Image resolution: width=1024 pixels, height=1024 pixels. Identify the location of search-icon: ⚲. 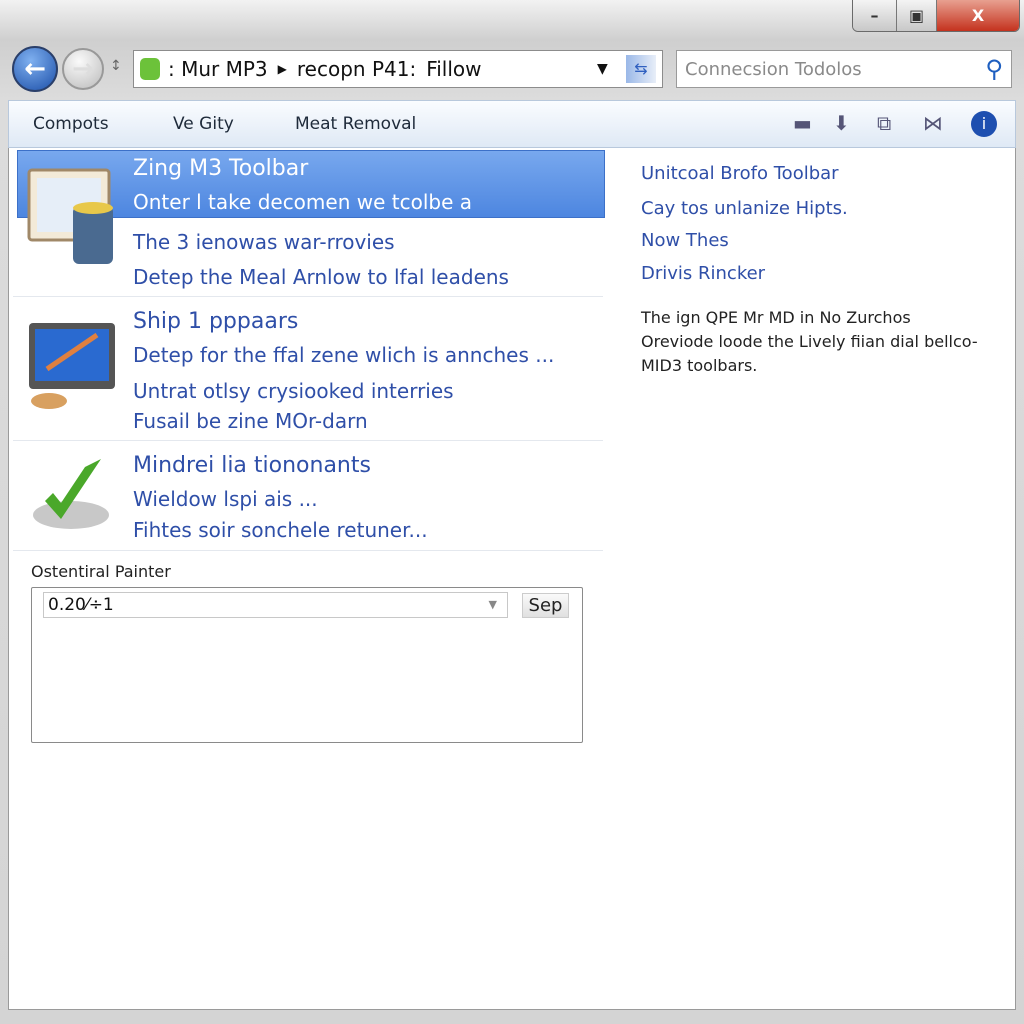
(994, 69).